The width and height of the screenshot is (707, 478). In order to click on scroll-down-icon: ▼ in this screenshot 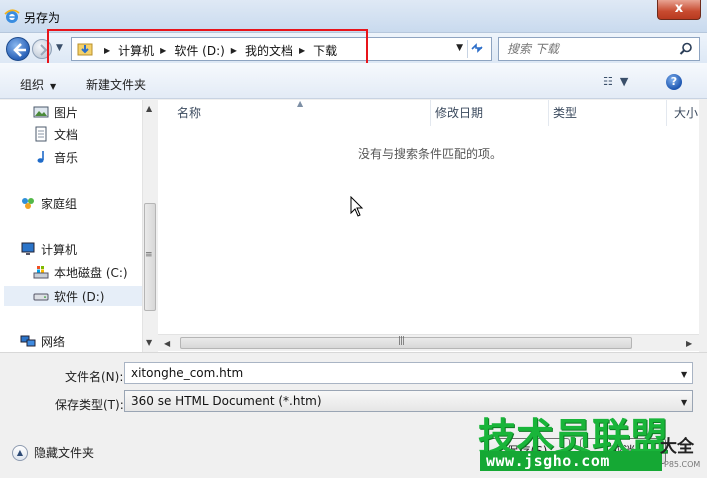, I will do `click(149, 342)`.